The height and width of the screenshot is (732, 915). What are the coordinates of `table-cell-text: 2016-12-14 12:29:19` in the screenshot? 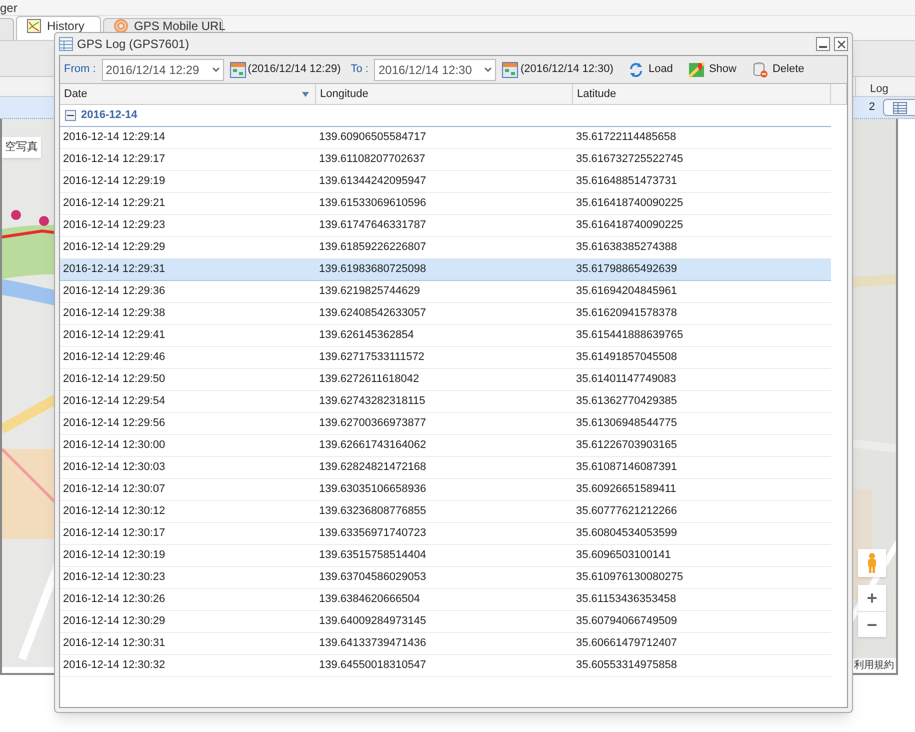 It's located at (114, 182).